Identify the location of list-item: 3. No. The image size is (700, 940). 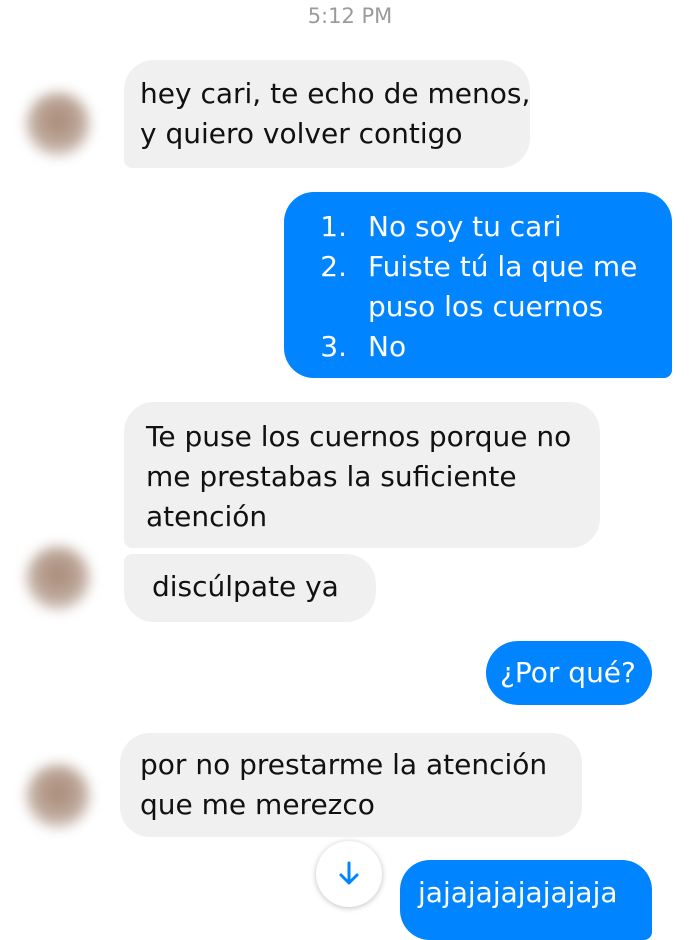
(478, 347).